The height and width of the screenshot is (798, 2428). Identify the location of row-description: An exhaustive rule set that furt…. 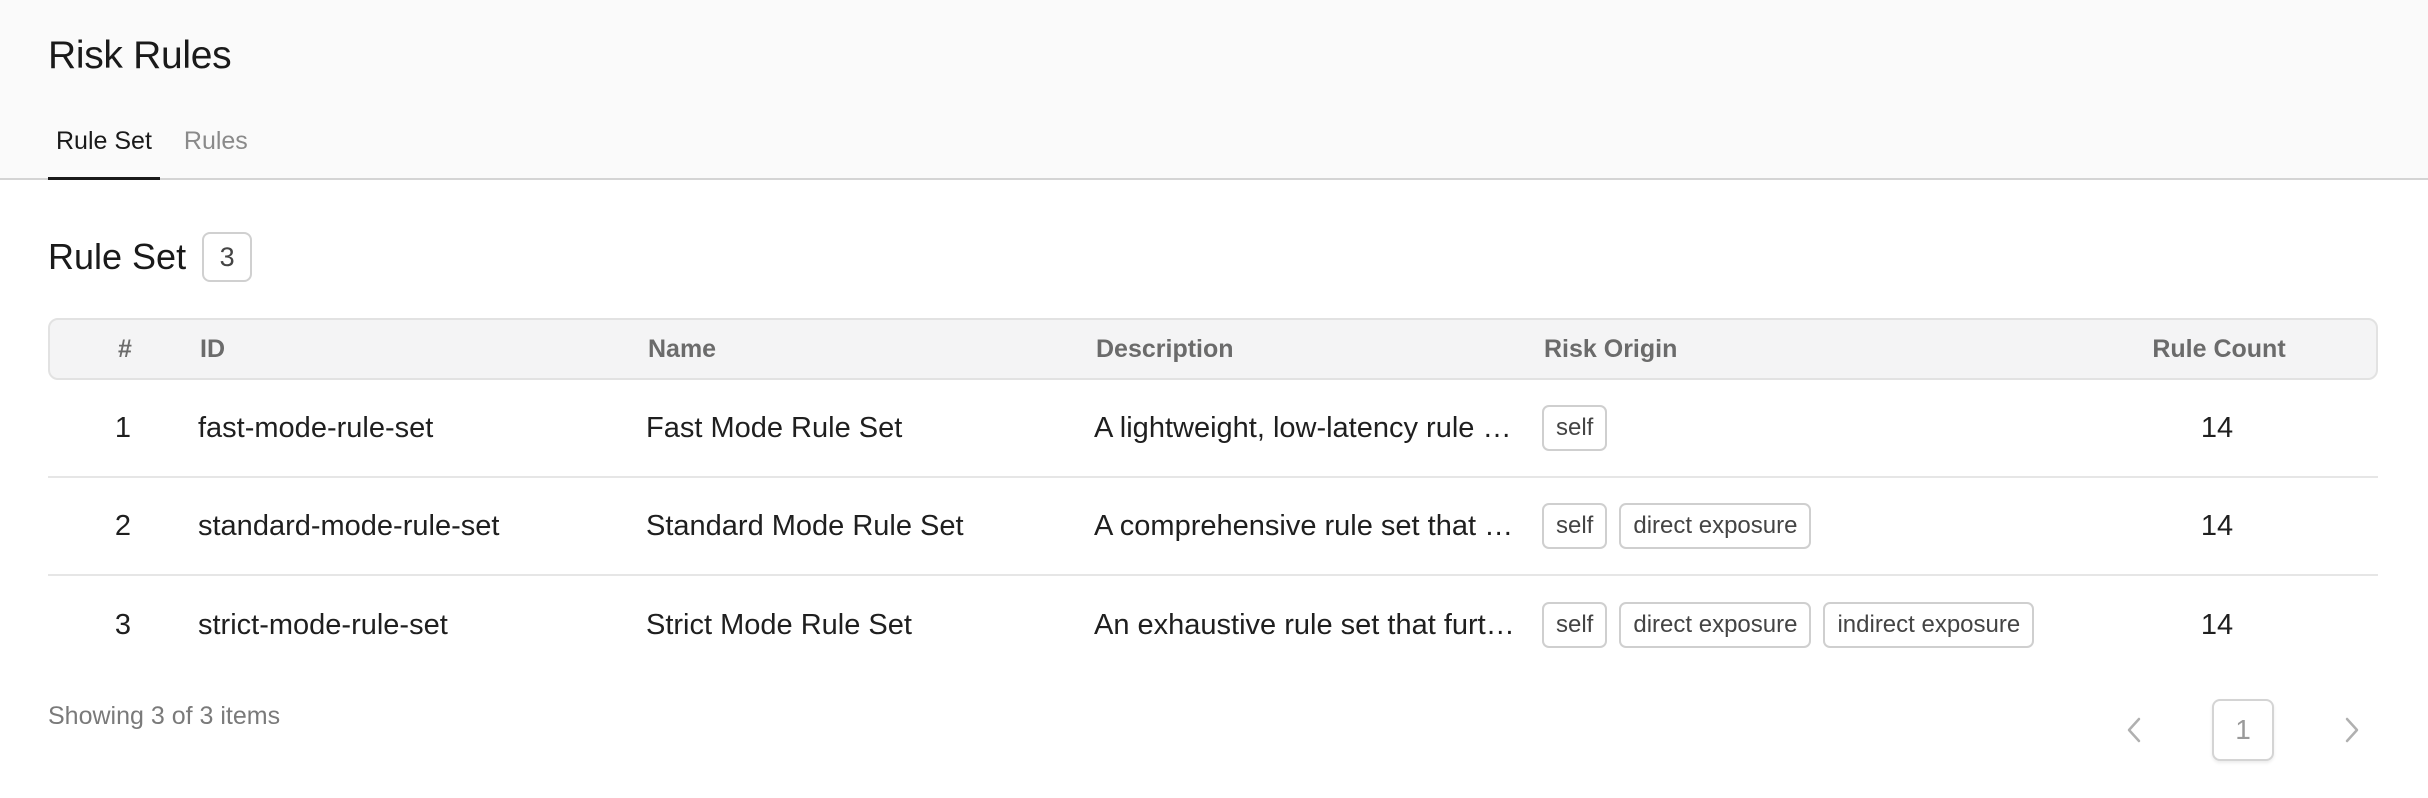
(1318, 625).